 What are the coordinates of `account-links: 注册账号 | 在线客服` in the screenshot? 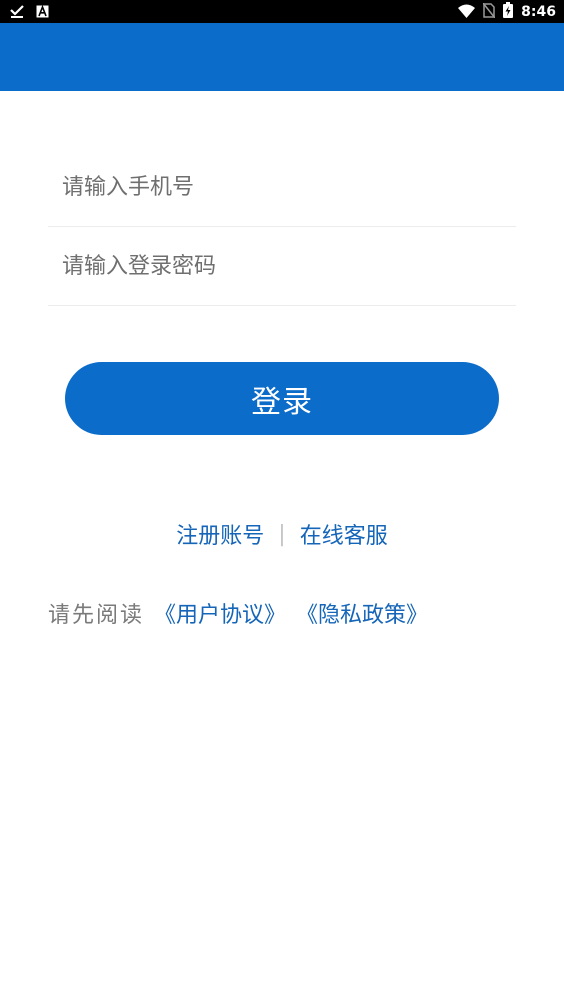 It's located at (282, 534).